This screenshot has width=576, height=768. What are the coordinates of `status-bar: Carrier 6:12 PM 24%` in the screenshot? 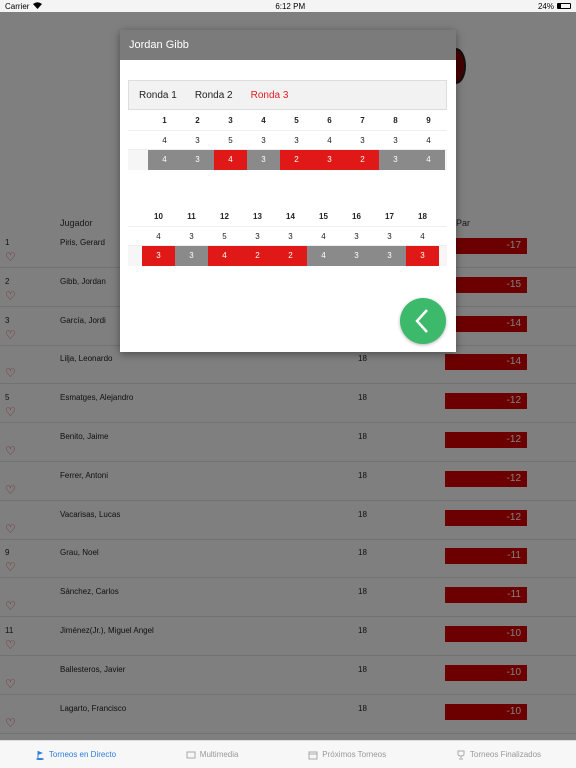 It's located at (288, 6).